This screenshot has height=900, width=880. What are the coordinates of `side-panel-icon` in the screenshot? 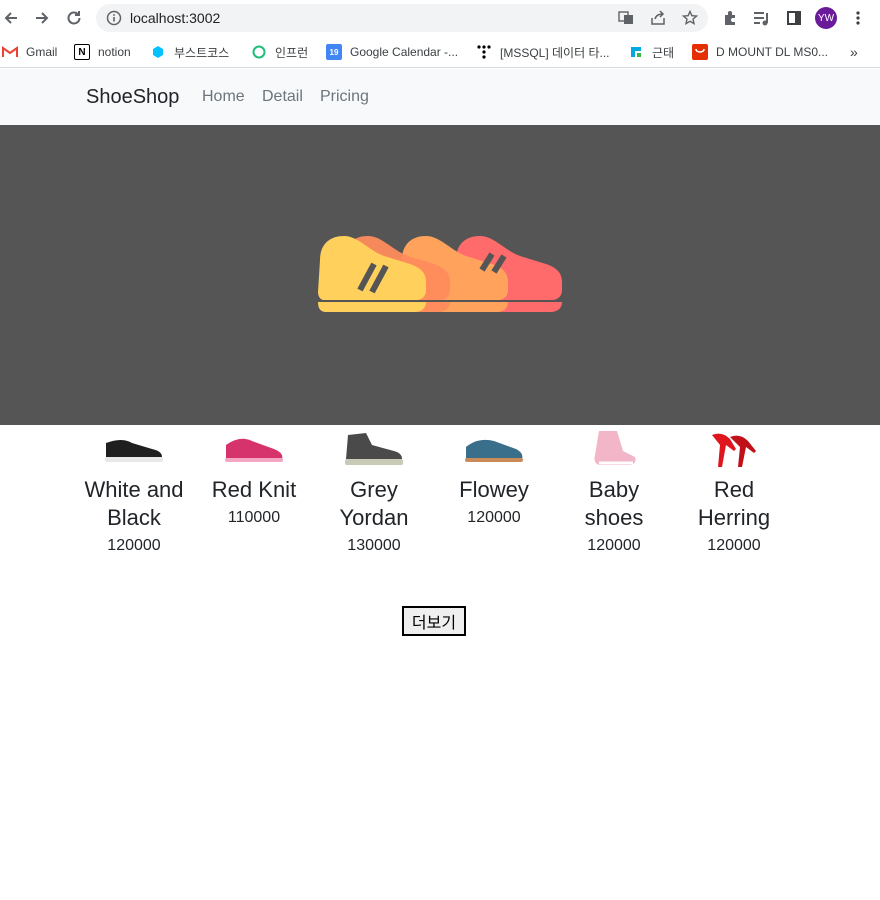 It's located at (794, 18).